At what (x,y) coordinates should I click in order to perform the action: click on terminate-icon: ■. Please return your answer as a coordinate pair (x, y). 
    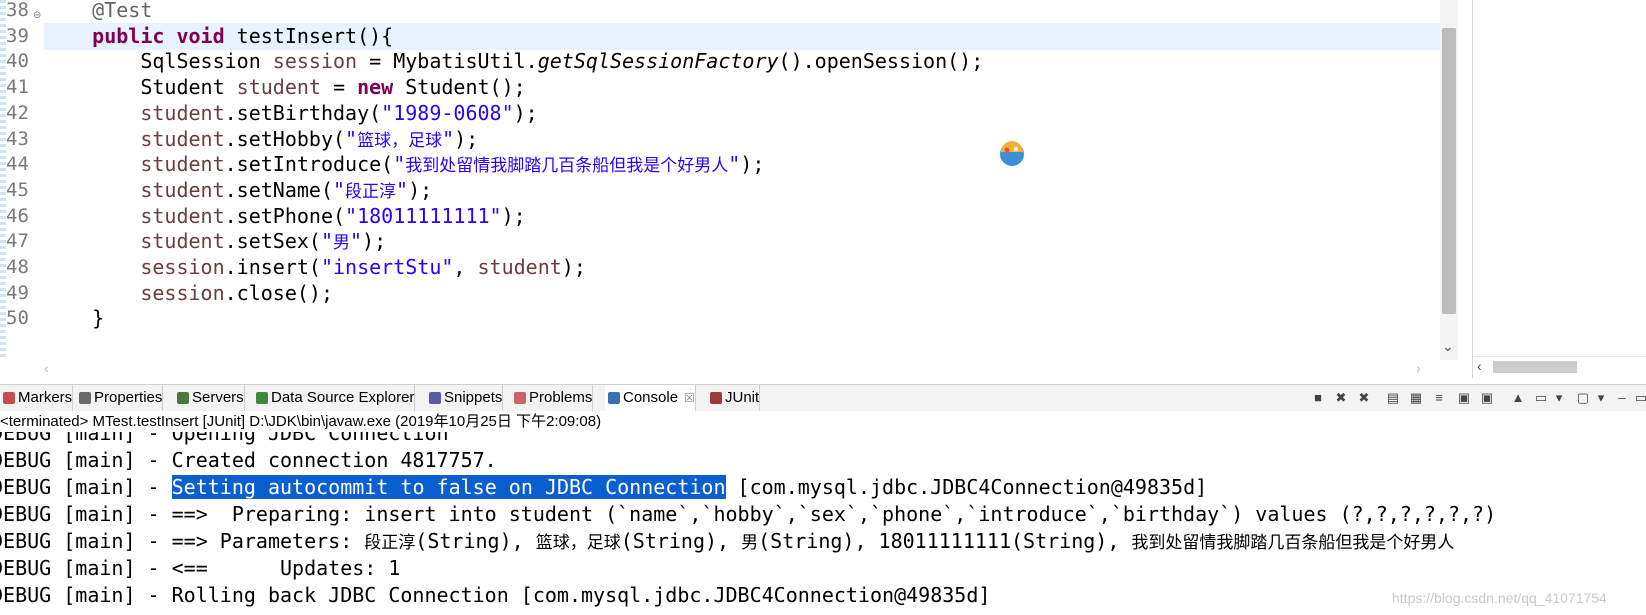
    Looking at the image, I should click on (1318, 398).